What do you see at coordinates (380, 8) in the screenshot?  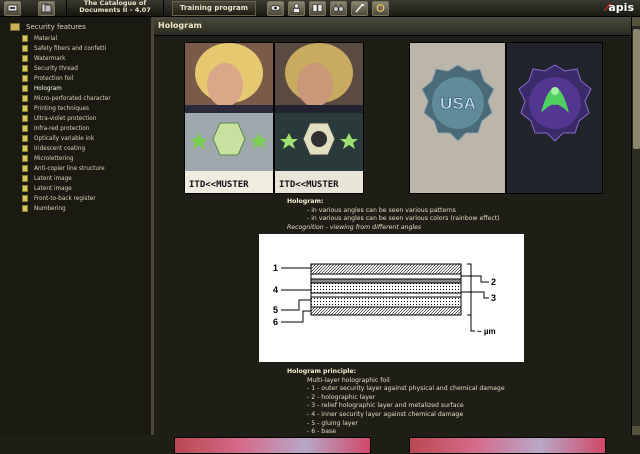 I see `ring-icon` at bounding box center [380, 8].